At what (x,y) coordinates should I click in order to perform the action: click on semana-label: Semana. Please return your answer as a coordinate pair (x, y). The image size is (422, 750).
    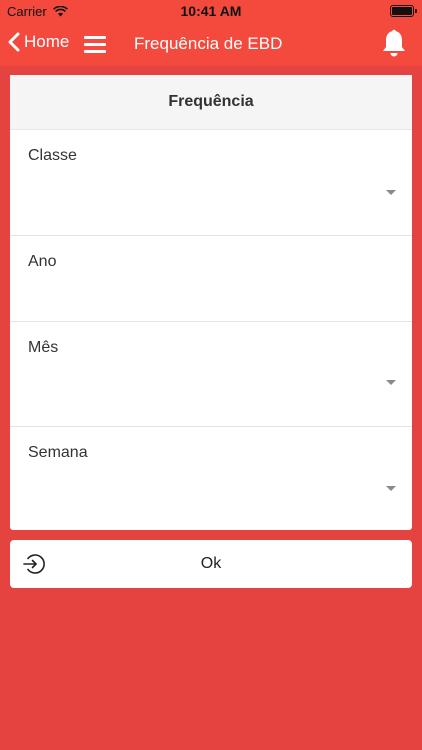
    Looking at the image, I should click on (58, 452).